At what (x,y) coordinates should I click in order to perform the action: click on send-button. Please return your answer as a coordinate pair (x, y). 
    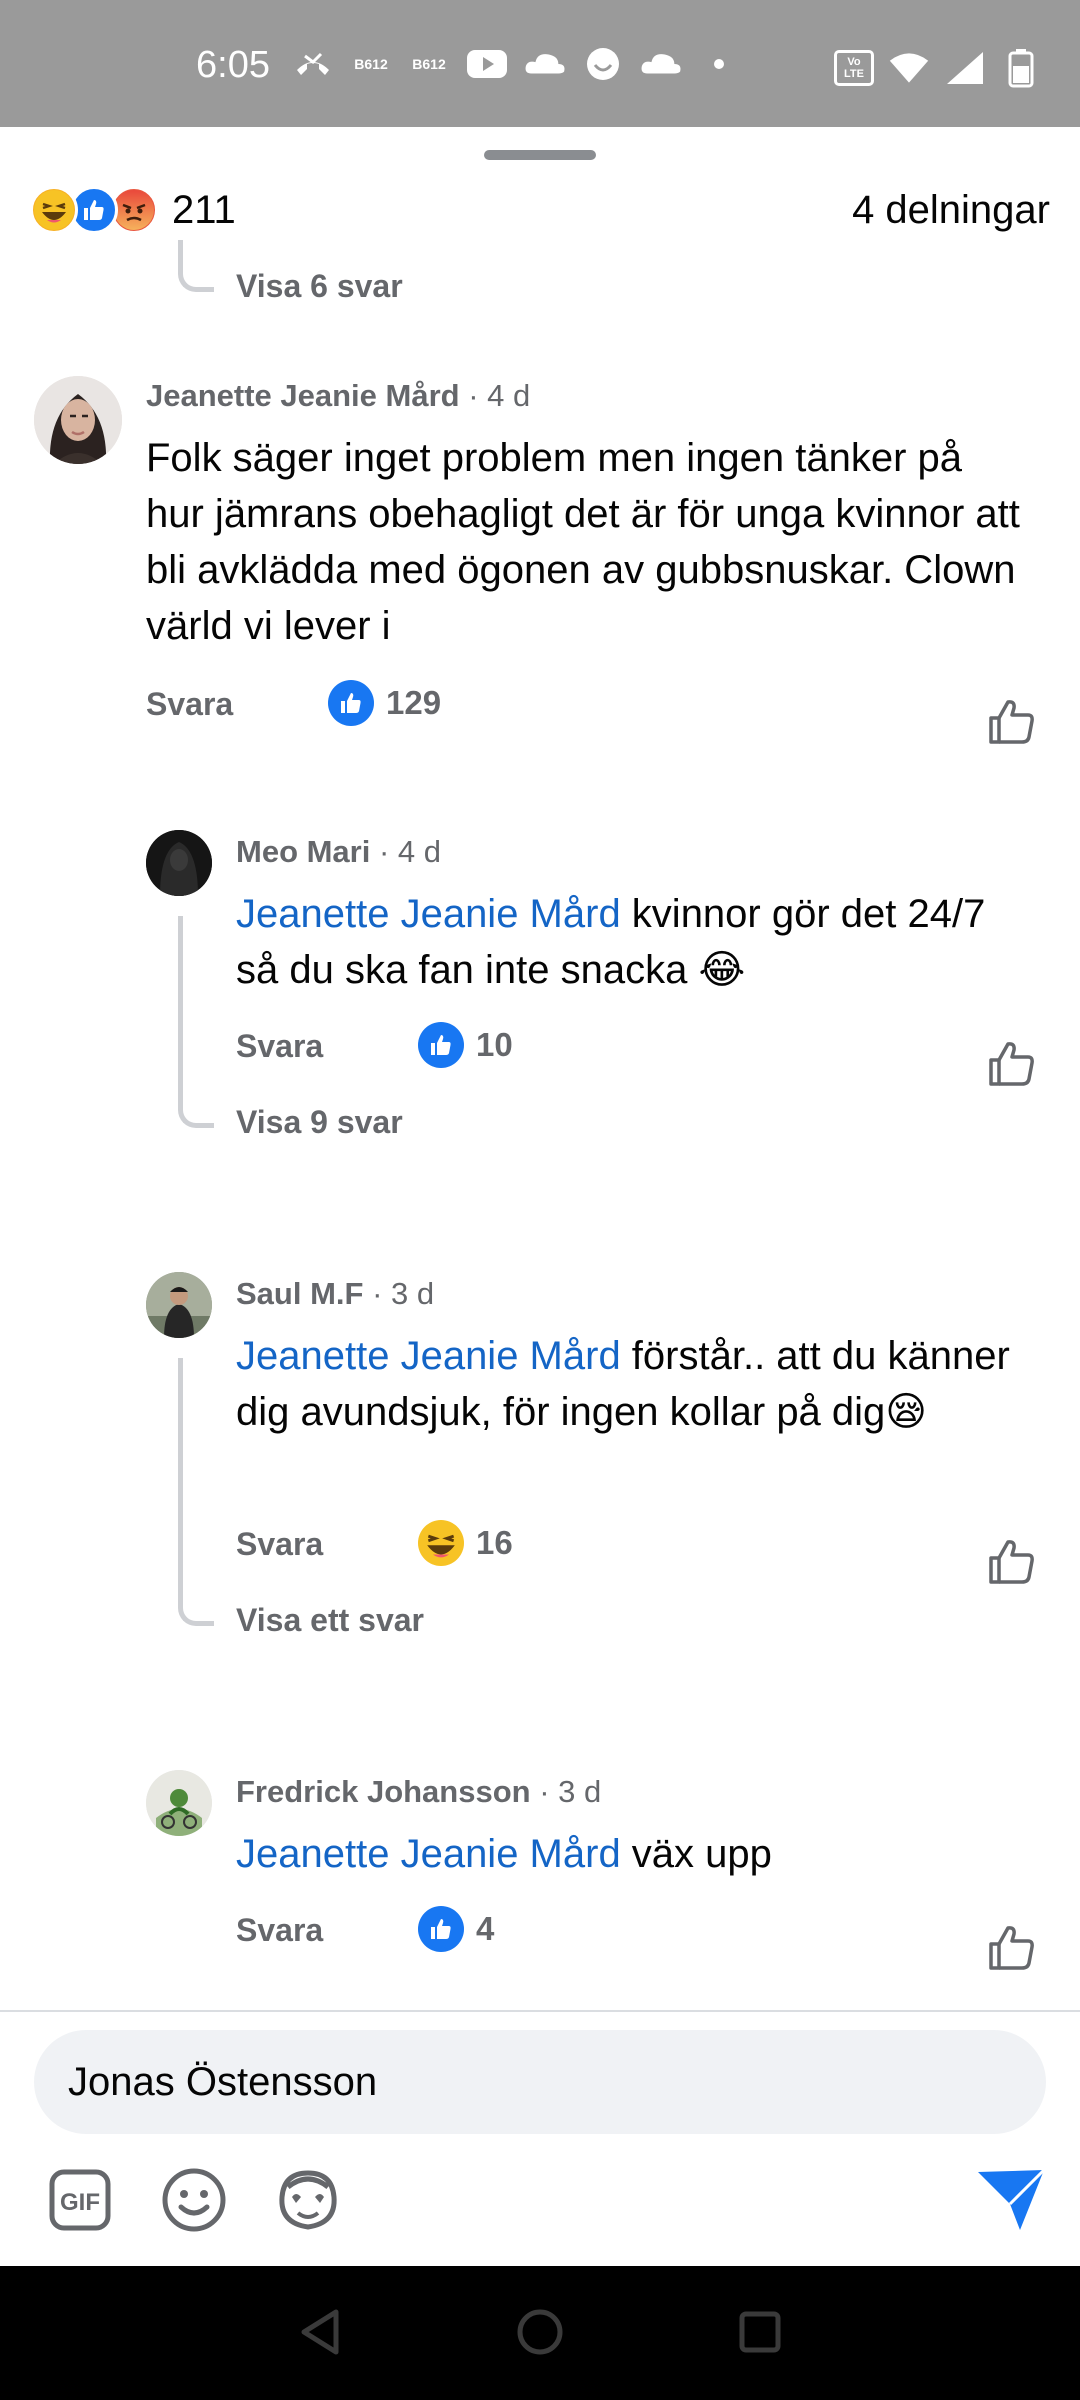
    Looking at the image, I should click on (1011, 2200).